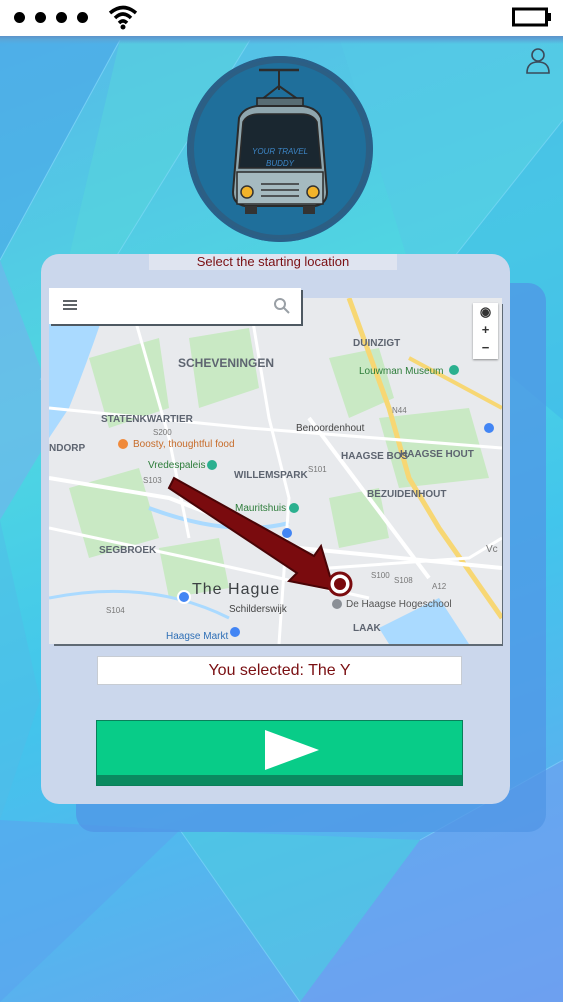  Describe the element at coordinates (282, 306) in the screenshot. I see `search-icon` at that location.